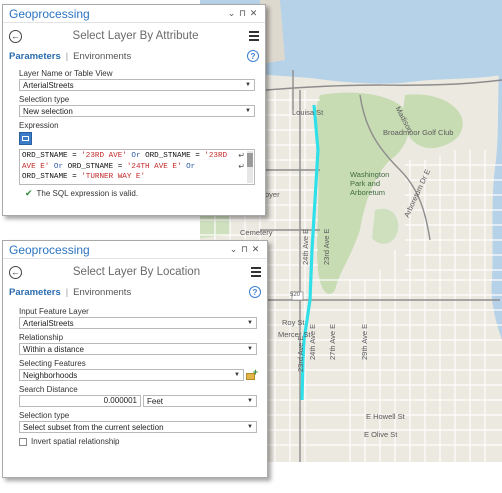  I want to click on input-feature-layer-label: Input Feature Layer, so click(54, 311).